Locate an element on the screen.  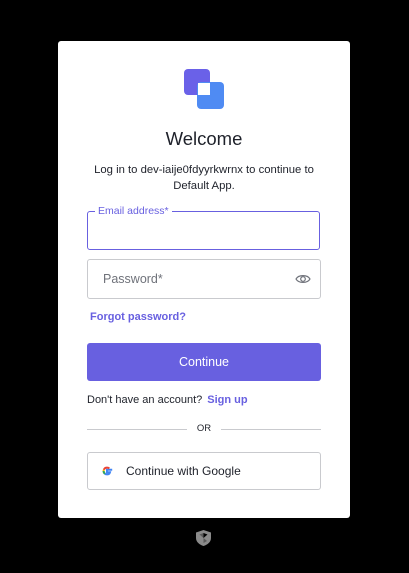
or-divider: OR is located at coordinates (204, 430).